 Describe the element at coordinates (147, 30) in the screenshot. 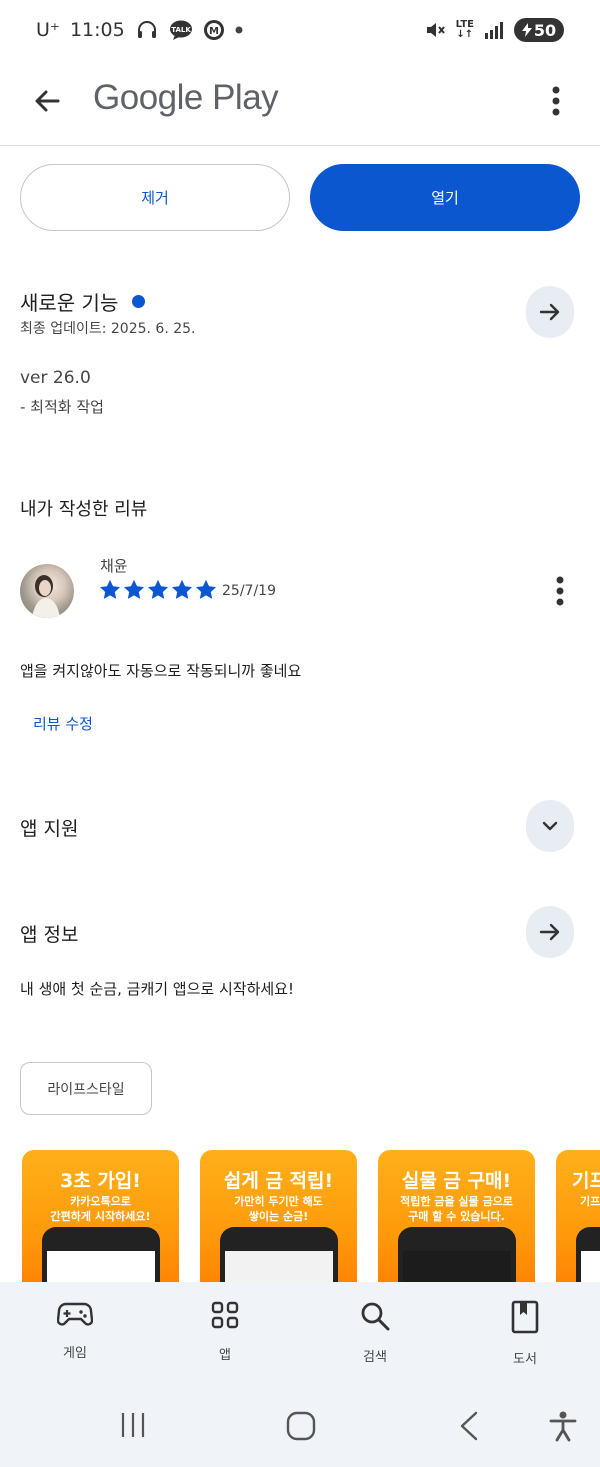

I see `headset-icon` at that location.